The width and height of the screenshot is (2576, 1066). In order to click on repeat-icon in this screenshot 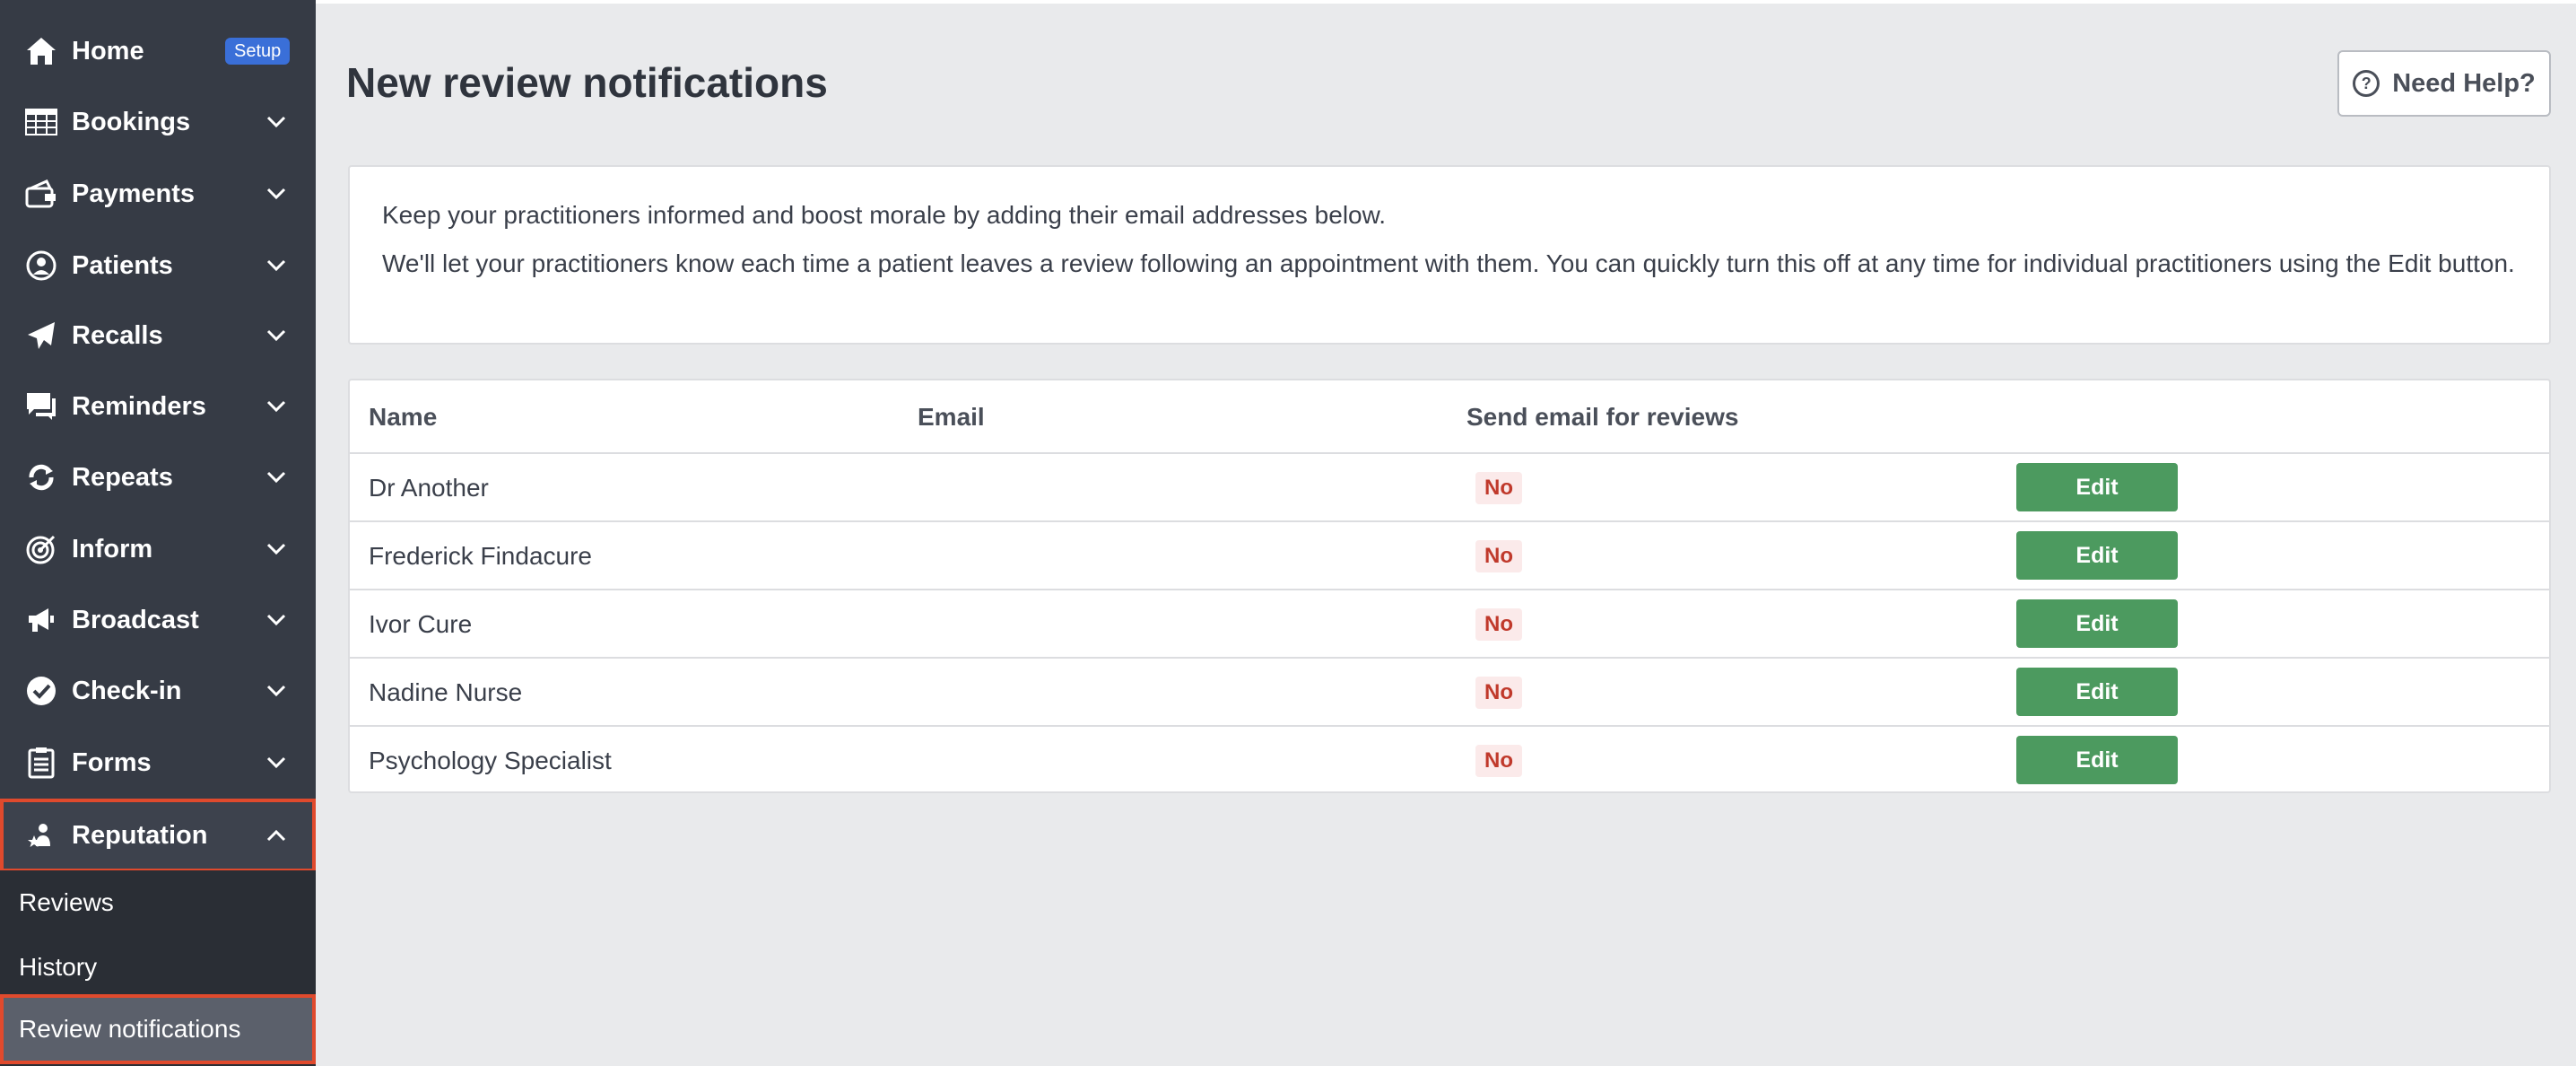, I will do `click(41, 477)`.